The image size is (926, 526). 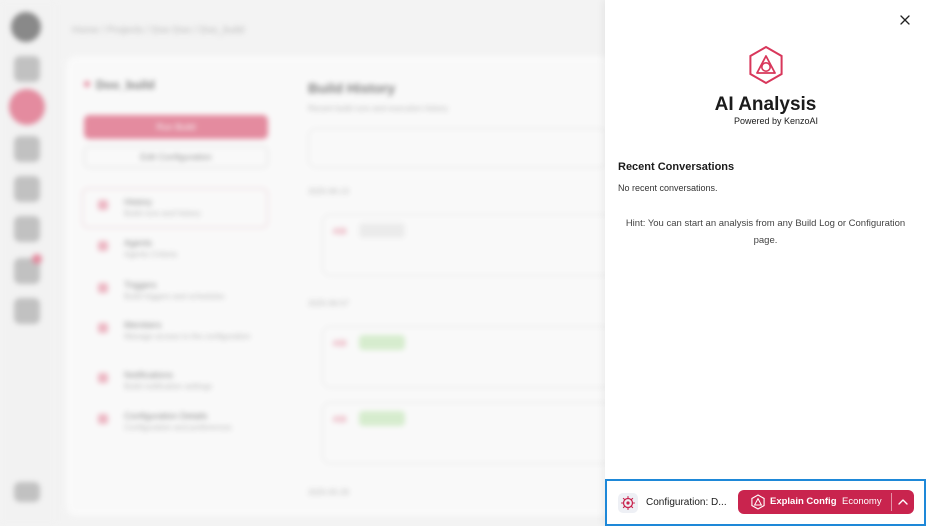 What do you see at coordinates (103, 288) in the screenshot?
I see `triggers-icon` at bounding box center [103, 288].